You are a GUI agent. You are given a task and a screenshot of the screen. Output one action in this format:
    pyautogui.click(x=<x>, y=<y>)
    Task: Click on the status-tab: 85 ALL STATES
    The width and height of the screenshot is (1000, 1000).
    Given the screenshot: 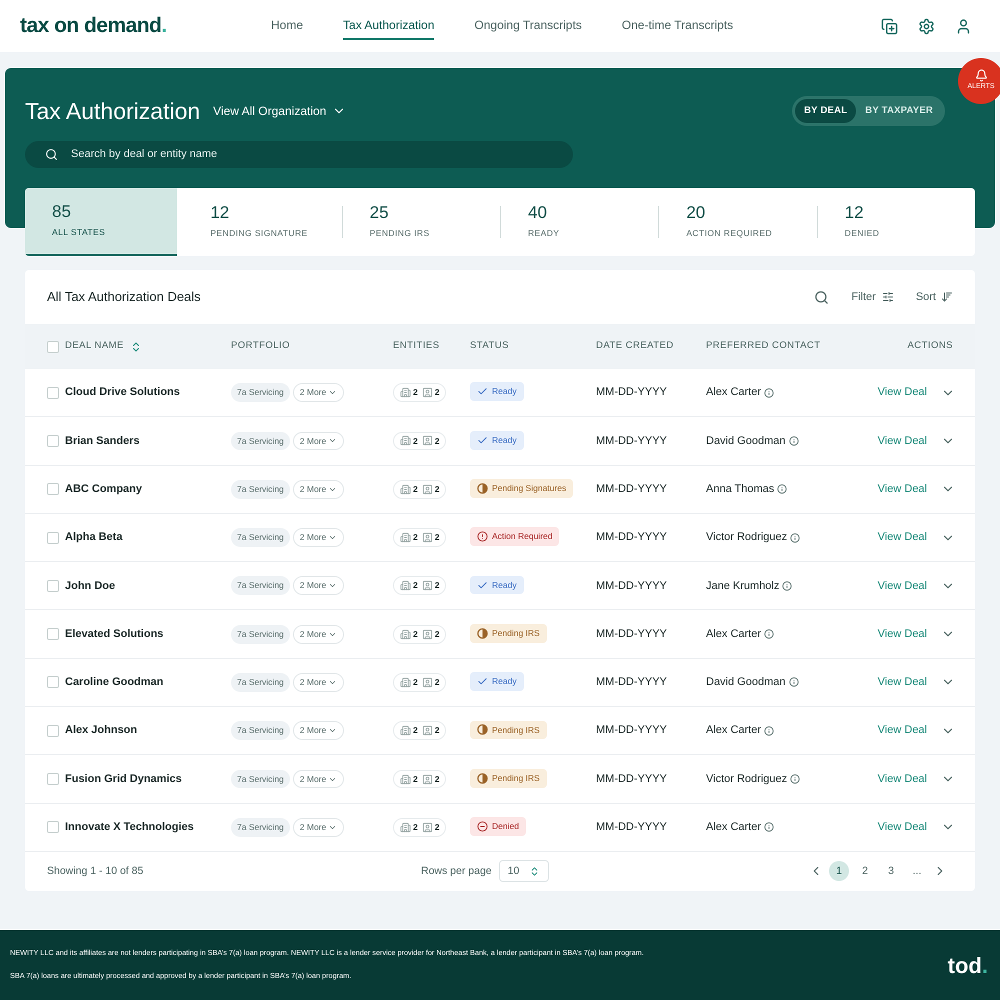 What is the action you would take?
    pyautogui.click(x=101, y=222)
    